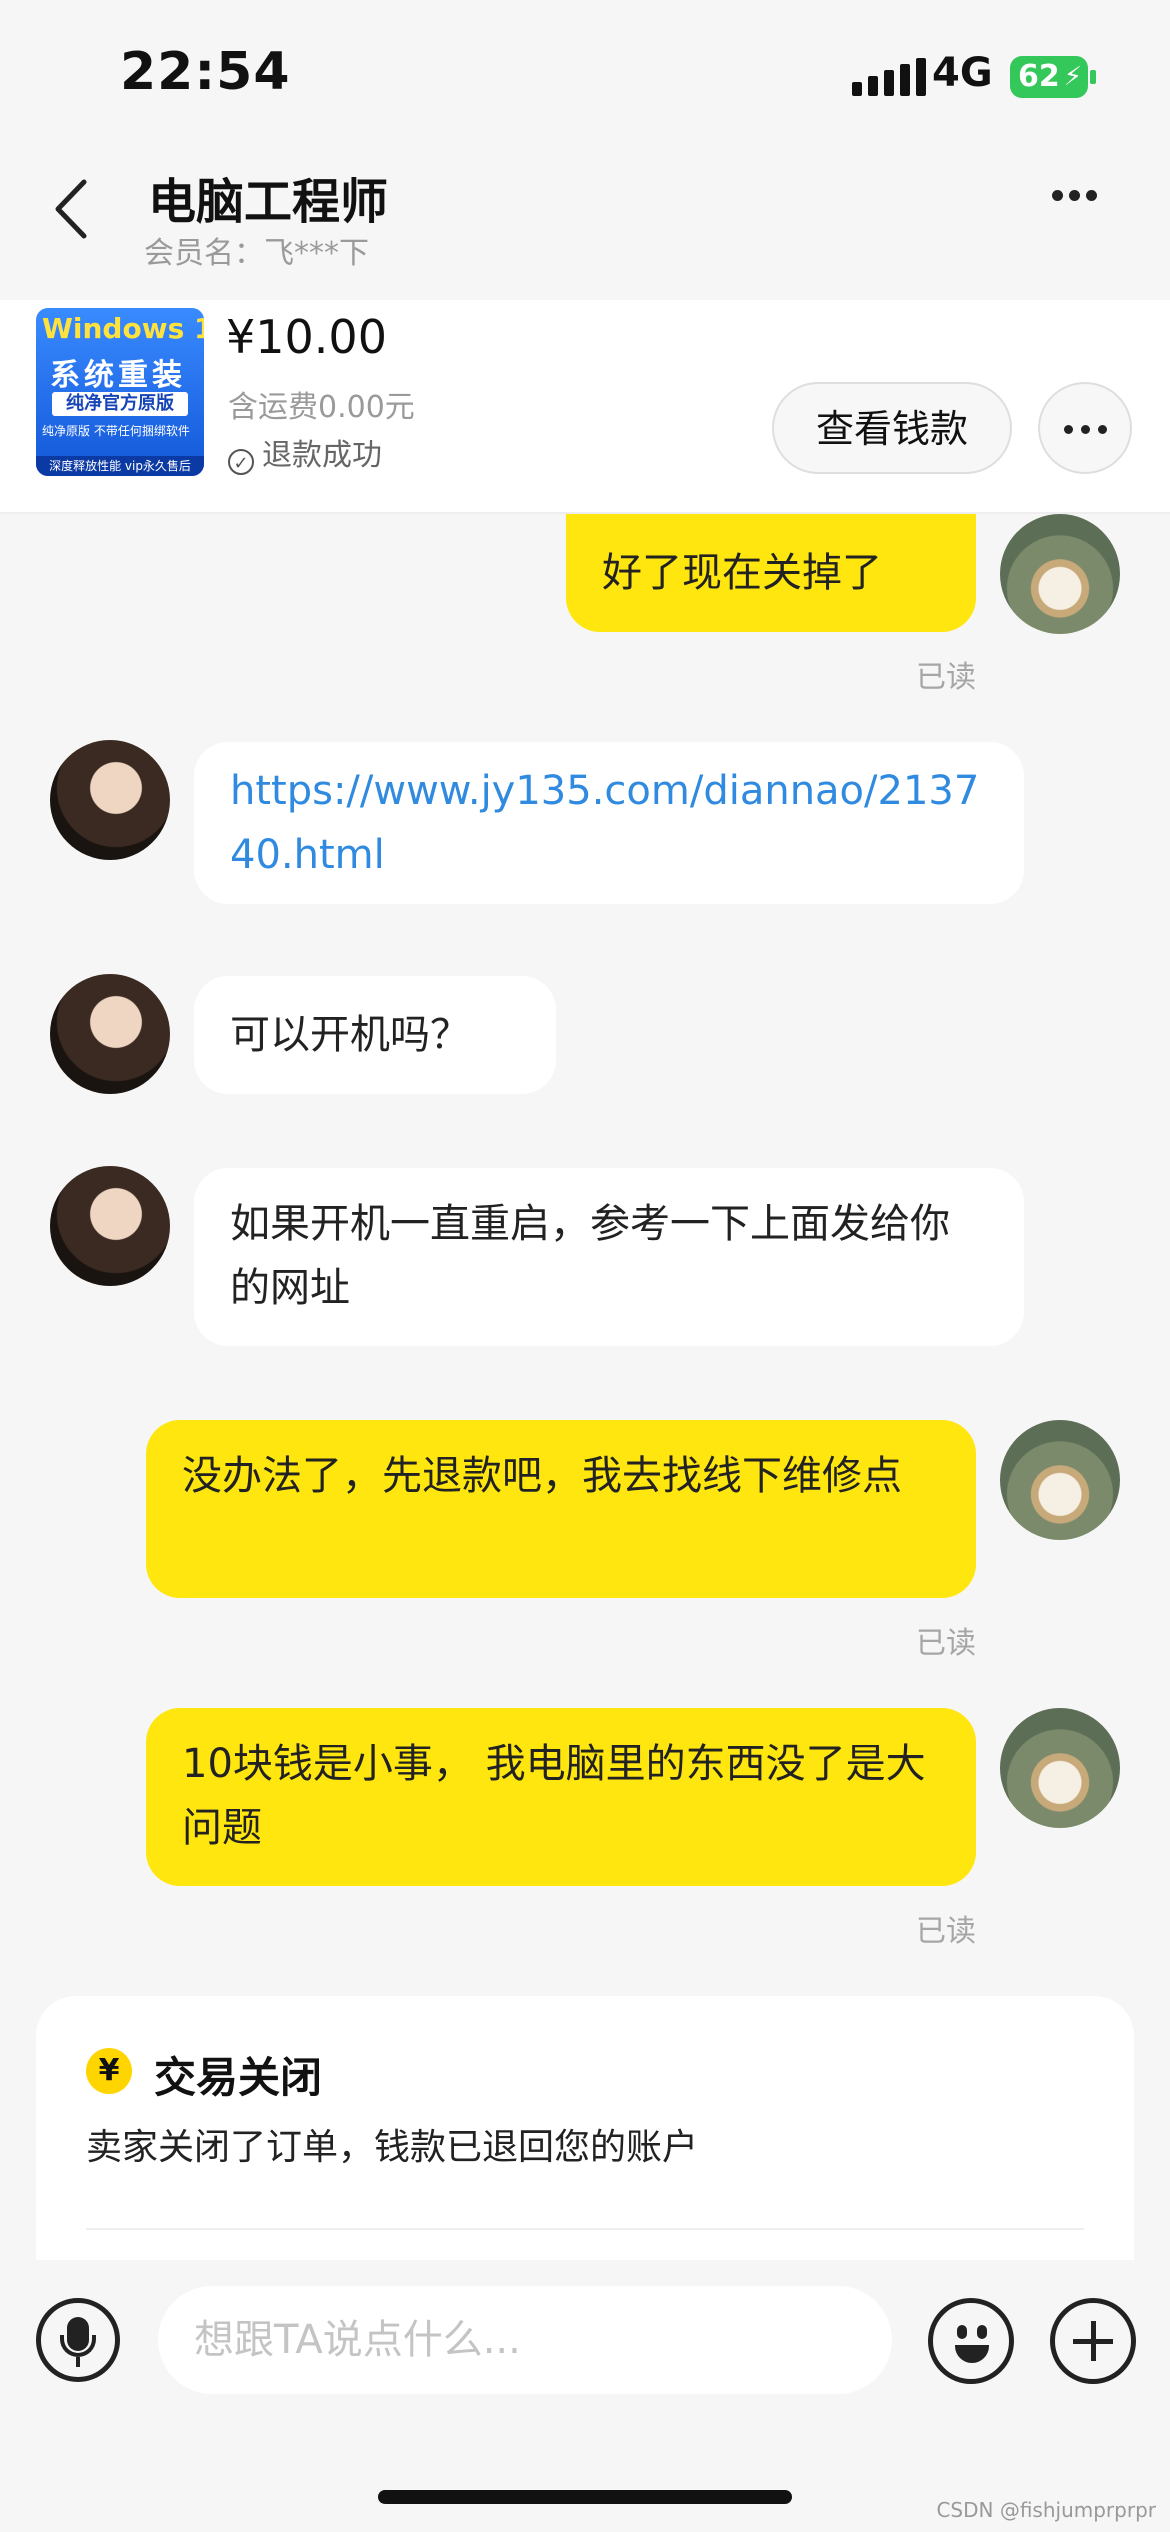  Describe the element at coordinates (892, 428) in the screenshot. I see `view-money-button: 查看钱款` at that location.